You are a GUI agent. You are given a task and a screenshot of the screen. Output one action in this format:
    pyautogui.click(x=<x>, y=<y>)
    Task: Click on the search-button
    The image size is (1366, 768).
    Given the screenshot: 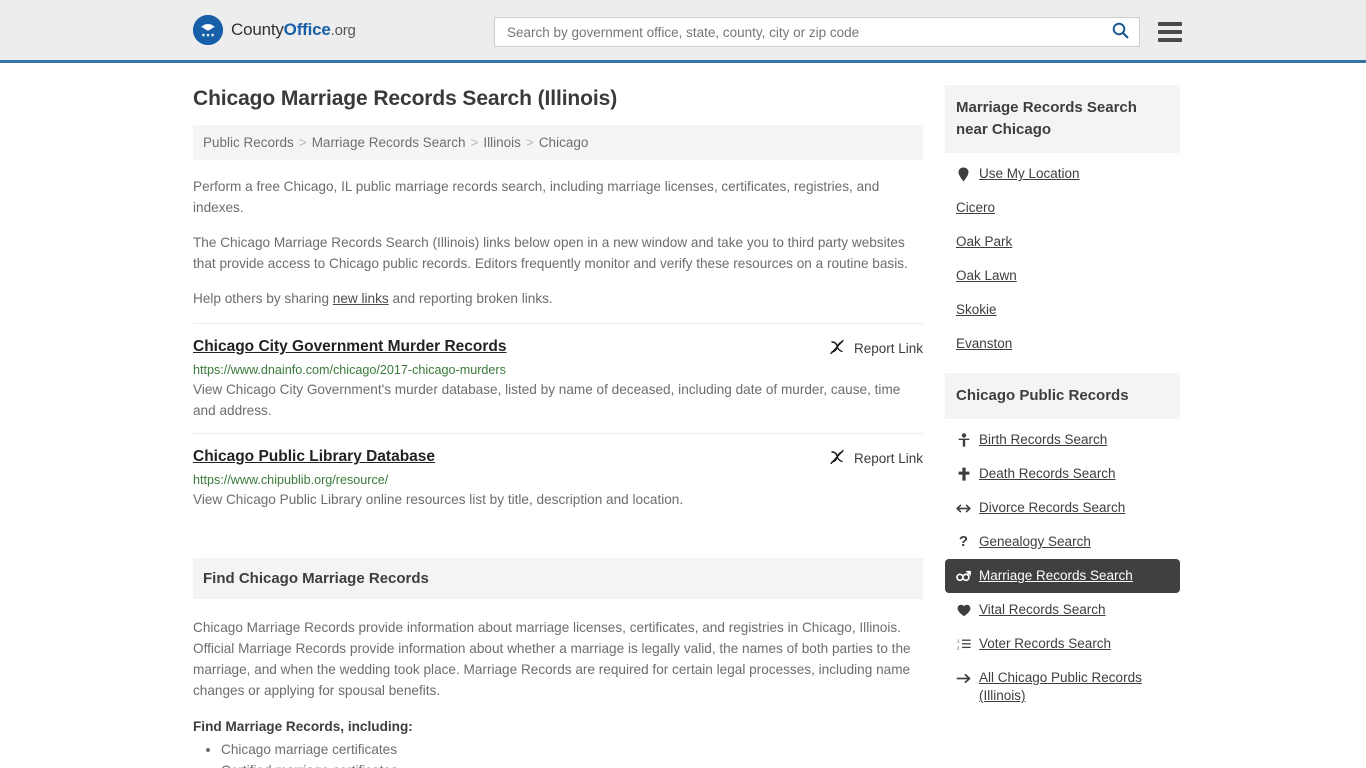 What is the action you would take?
    pyautogui.click(x=1118, y=32)
    